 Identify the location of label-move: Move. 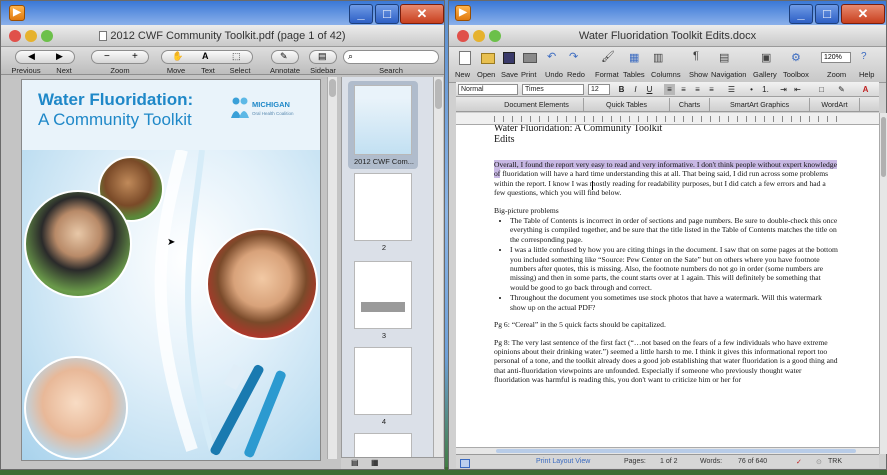
(176, 70).